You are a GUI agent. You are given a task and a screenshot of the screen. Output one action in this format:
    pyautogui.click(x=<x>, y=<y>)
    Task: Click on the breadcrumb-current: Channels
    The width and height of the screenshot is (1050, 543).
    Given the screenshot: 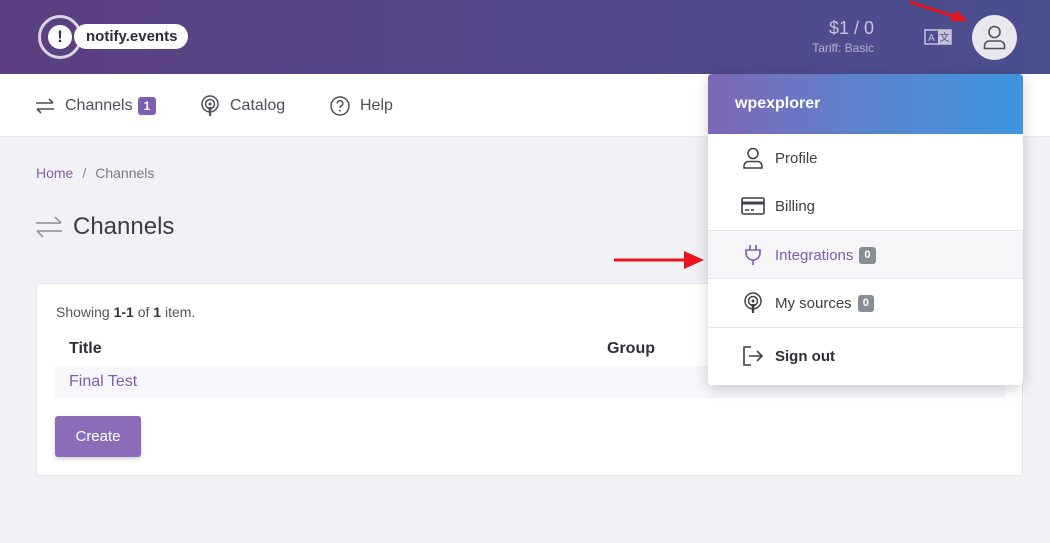 What is the action you would take?
    pyautogui.click(x=125, y=173)
    